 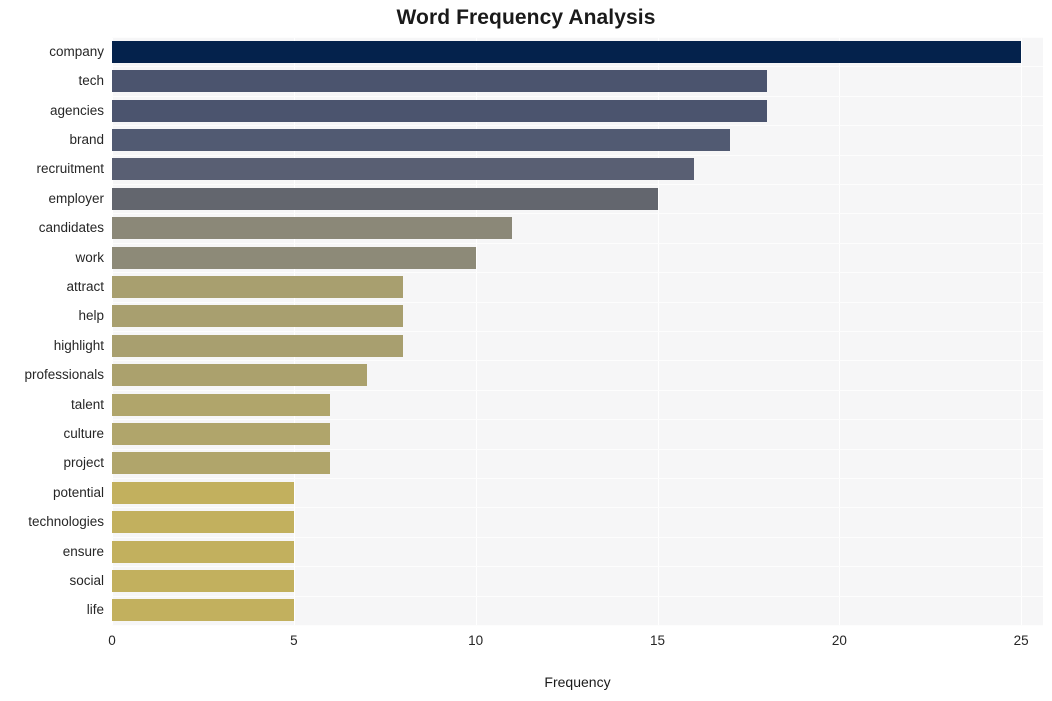 What do you see at coordinates (91, 316) in the screenshot?
I see `y-tick-label: help` at bounding box center [91, 316].